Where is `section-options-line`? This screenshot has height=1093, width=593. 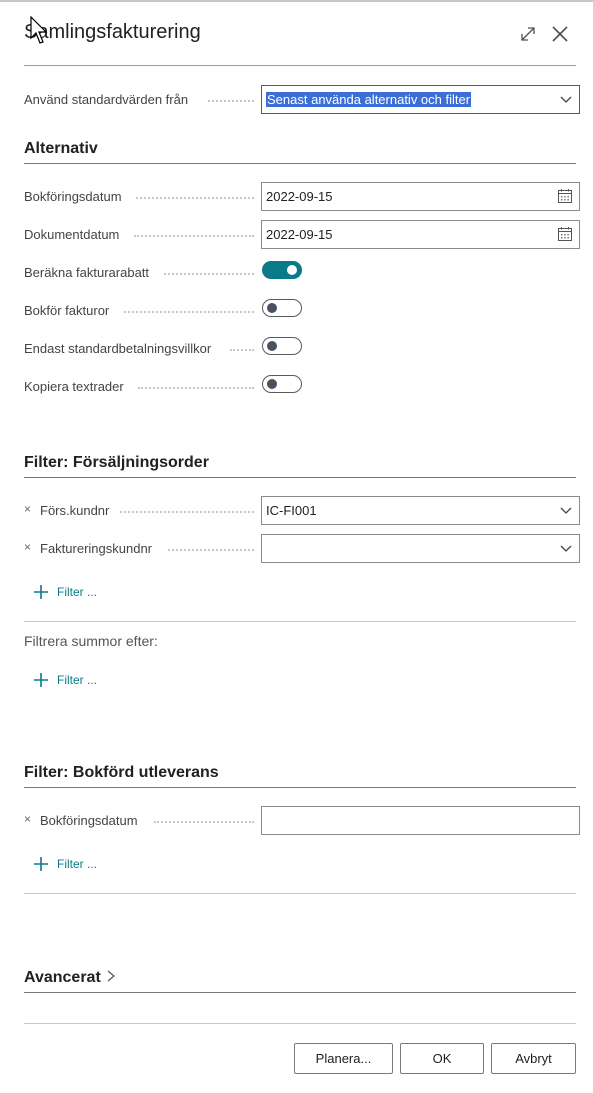
section-options-line is located at coordinates (300, 163).